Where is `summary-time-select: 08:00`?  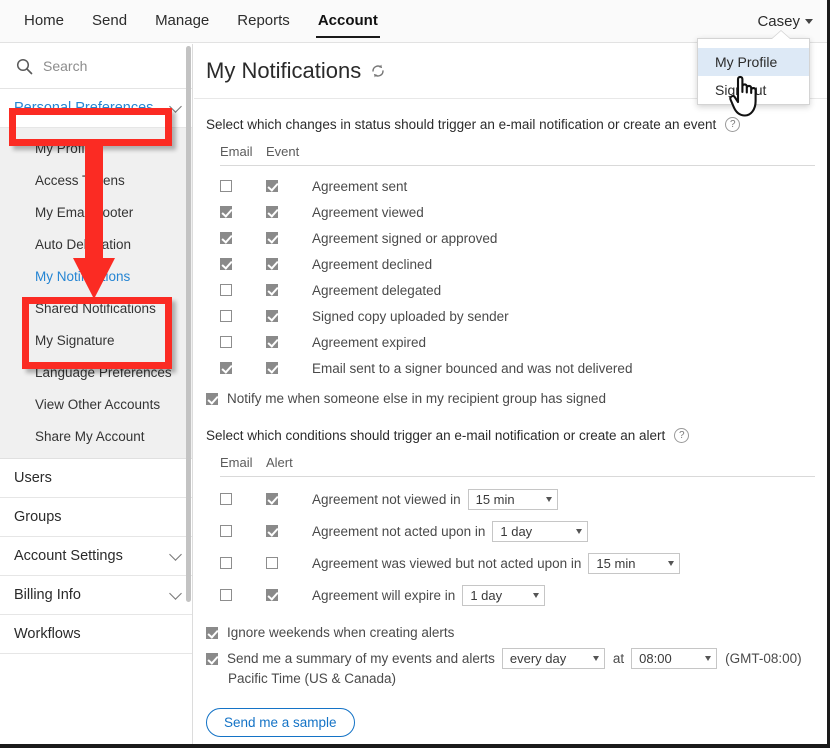 summary-time-select: 08:00 is located at coordinates (674, 658).